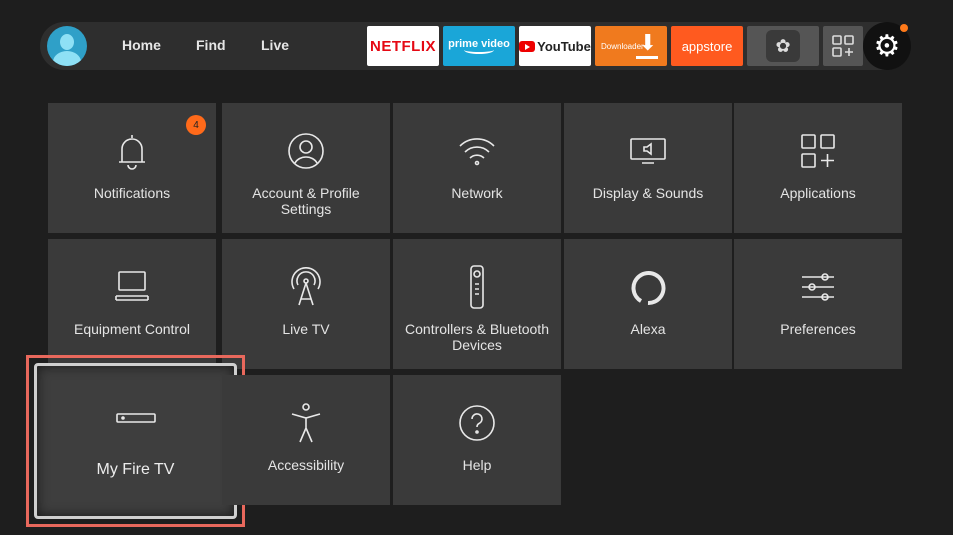 This screenshot has height=535, width=953. I want to click on tile-account-profile-settings: Account & Profile Settings, so click(306, 168).